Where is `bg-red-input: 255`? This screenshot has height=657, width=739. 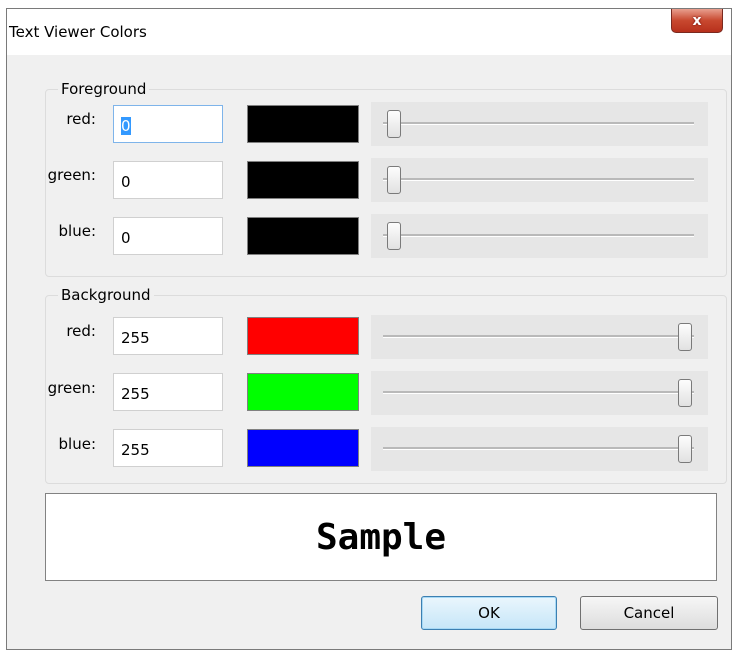 bg-red-input: 255 is located at coordinates (168, 336).